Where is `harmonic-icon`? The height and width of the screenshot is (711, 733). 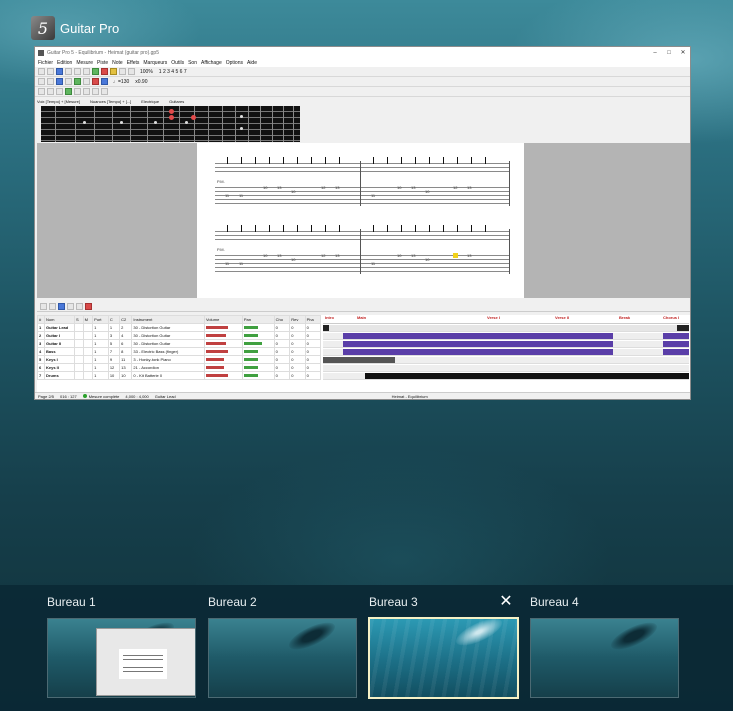 harmonic-icon is located at coordinates (86, 91).